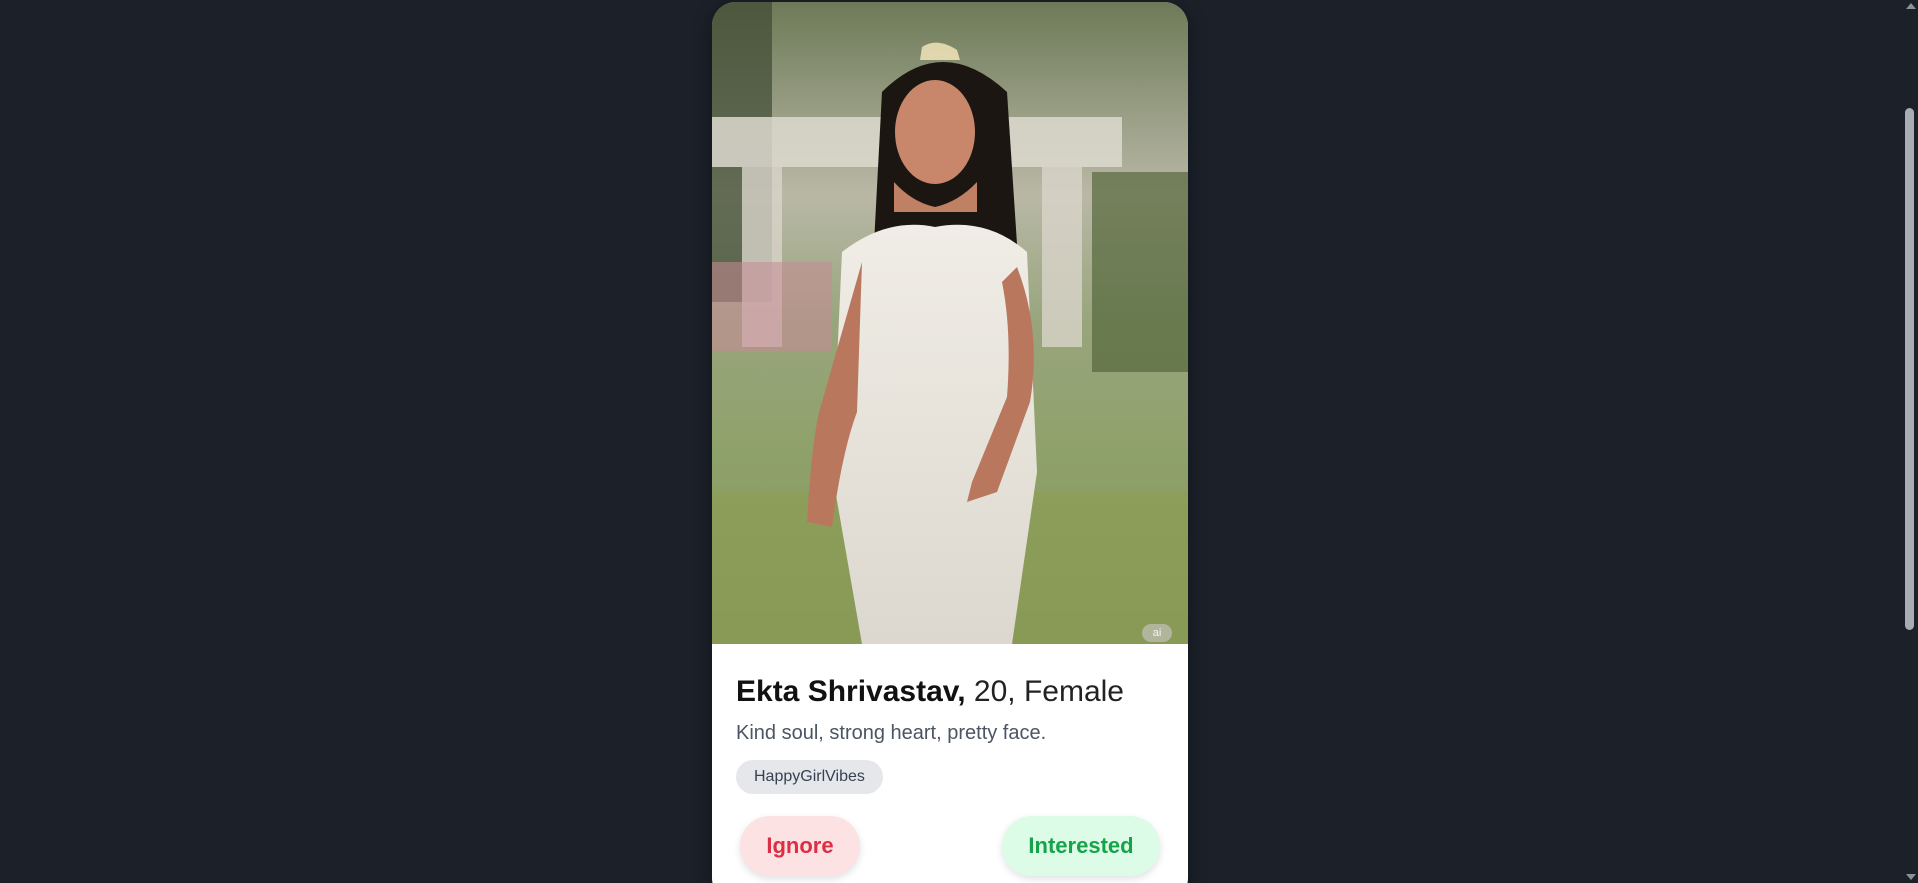  I want to click on profile-heading: Ekta Shrivastav, 20, Female, so click(950, 692).